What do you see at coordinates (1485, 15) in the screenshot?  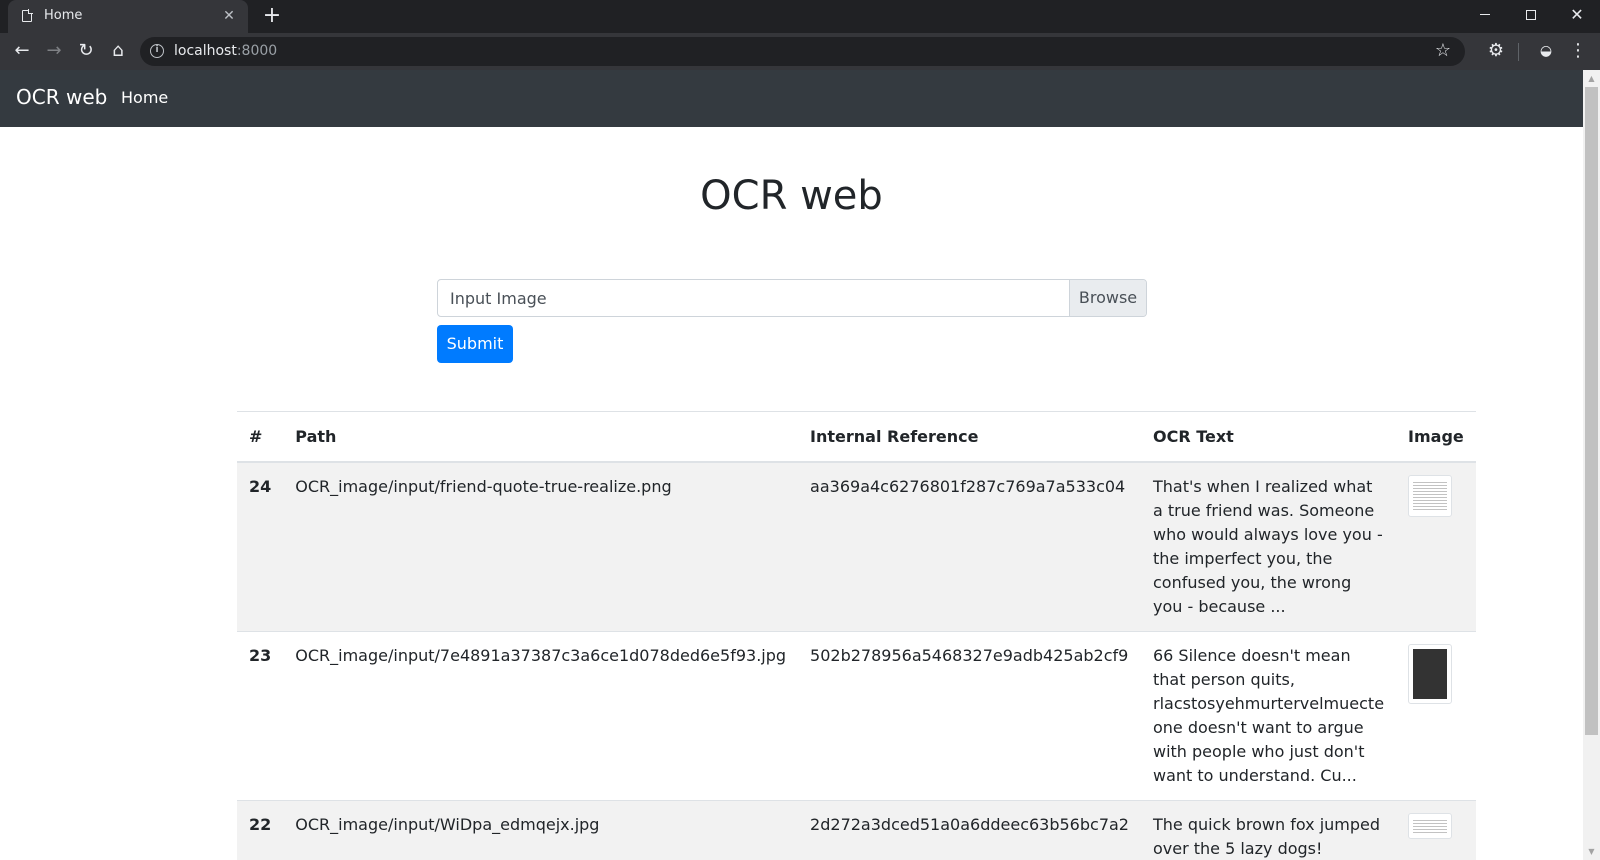 I see `minimize-window-button` at bounding box center [1485, 15].